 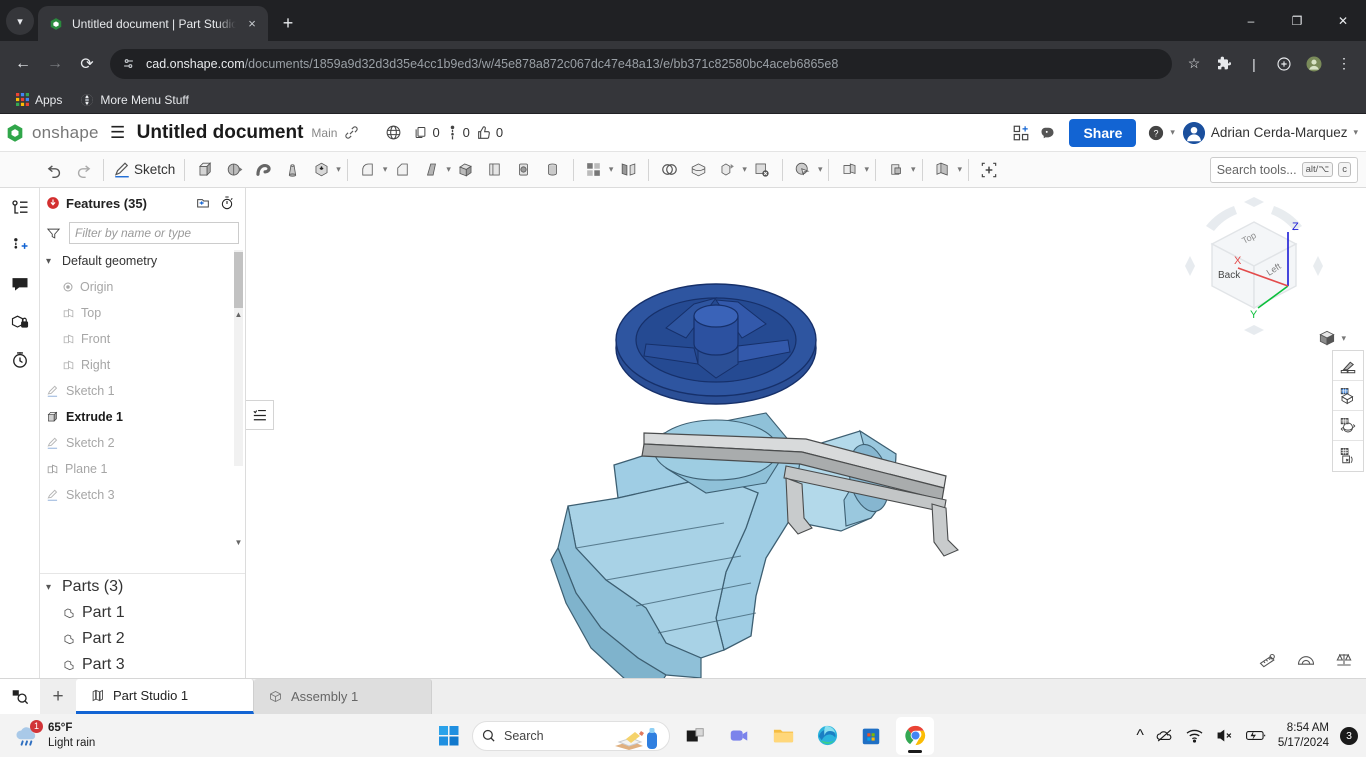 What do you see at coordinates (51, 133) in the screenshot?
I see `onshape-logo: onshape` at bounding box center [51, 133].